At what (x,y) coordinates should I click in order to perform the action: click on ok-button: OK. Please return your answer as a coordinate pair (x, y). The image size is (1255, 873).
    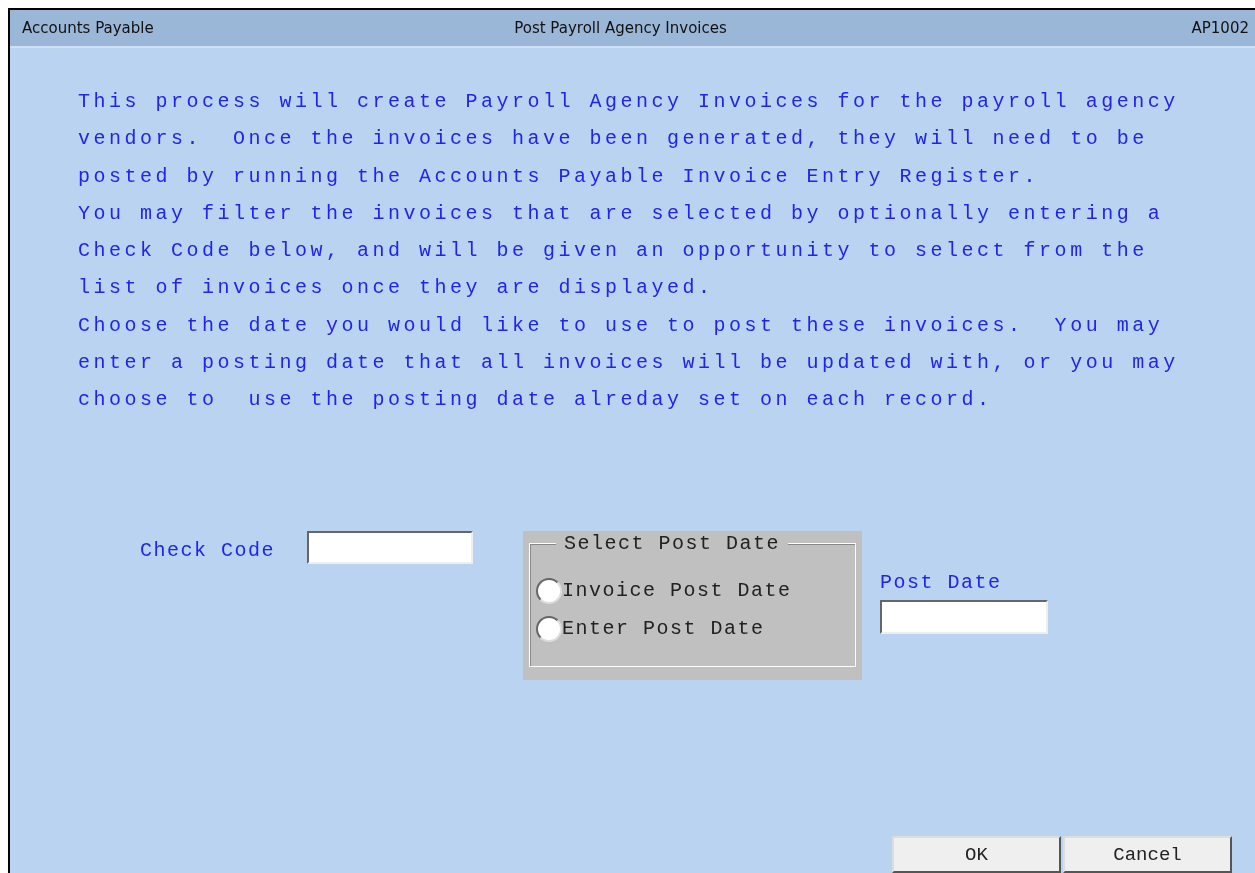
    Looking at the image, I should click on (976, 854).